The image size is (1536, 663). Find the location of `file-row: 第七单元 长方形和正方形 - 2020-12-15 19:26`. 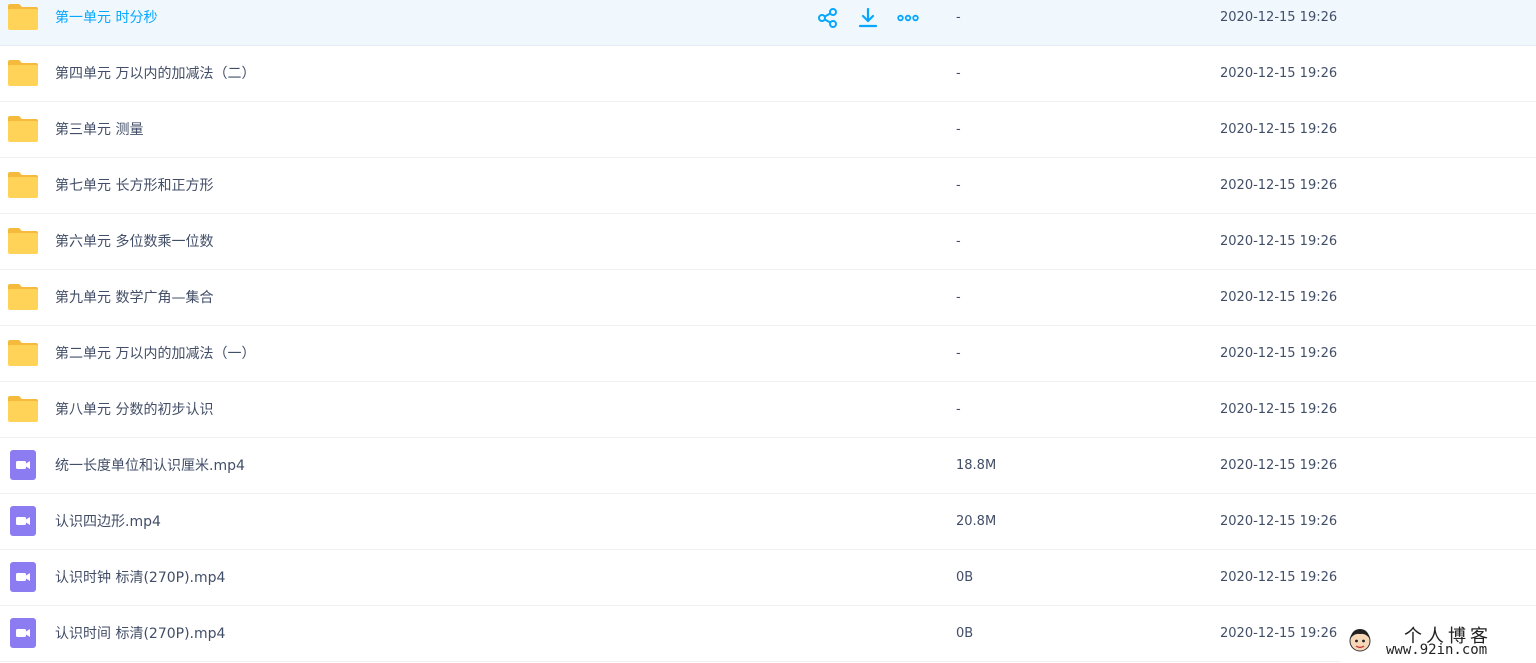

file-row: 第七单元 长方形和正方形 - 2020-12-15 19:26 is located at coordinates (768, 186).